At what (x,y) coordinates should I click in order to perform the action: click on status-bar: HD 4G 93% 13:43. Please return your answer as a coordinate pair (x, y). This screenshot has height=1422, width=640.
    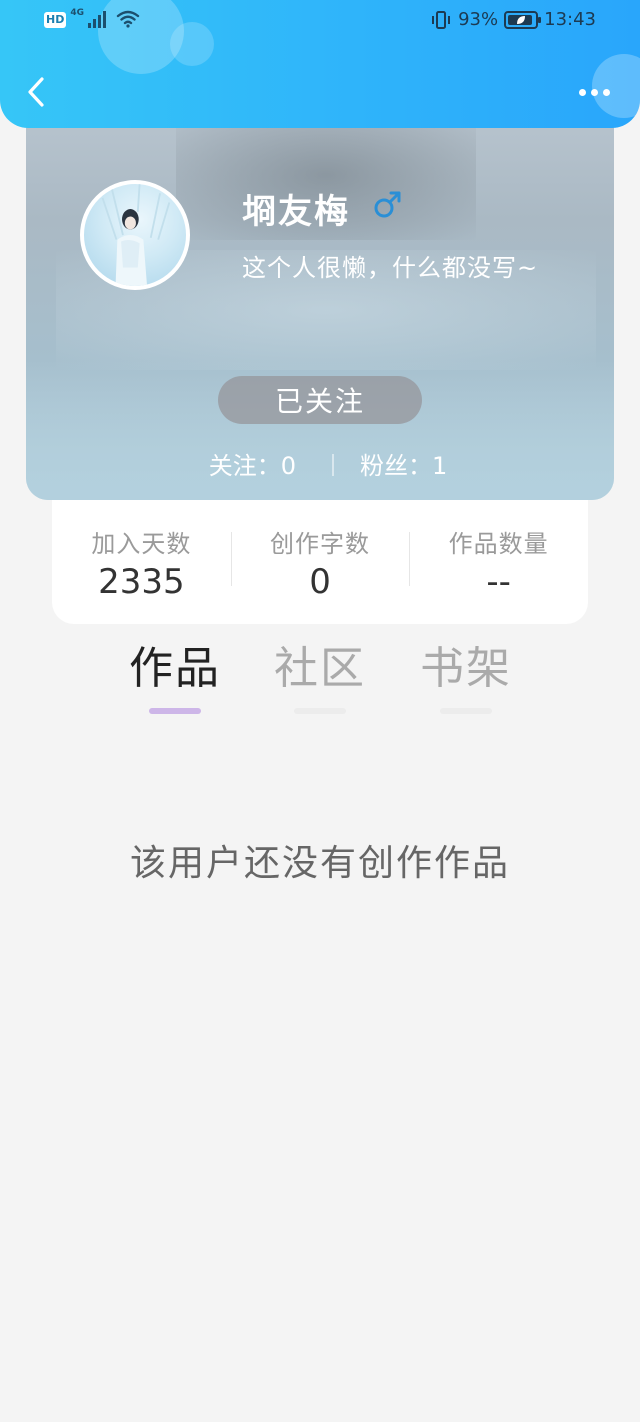
    Looking at the image, I should click on (320, 22).